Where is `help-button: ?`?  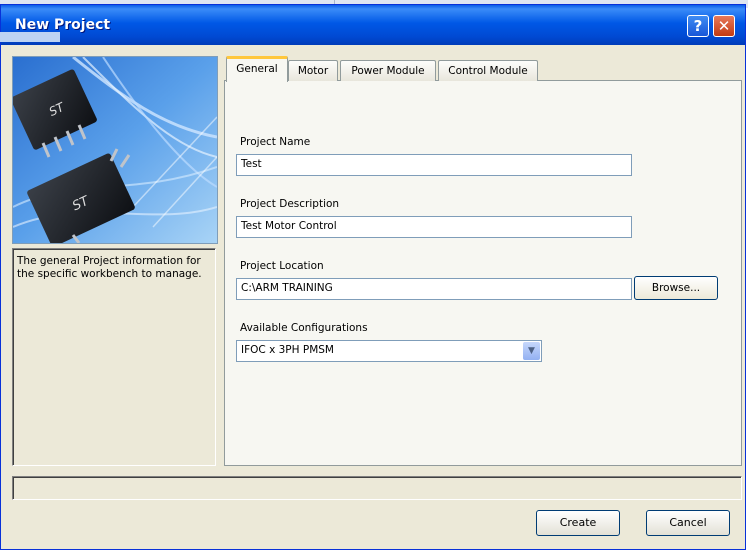 help-button: ? is located at coordinates (698, 26).